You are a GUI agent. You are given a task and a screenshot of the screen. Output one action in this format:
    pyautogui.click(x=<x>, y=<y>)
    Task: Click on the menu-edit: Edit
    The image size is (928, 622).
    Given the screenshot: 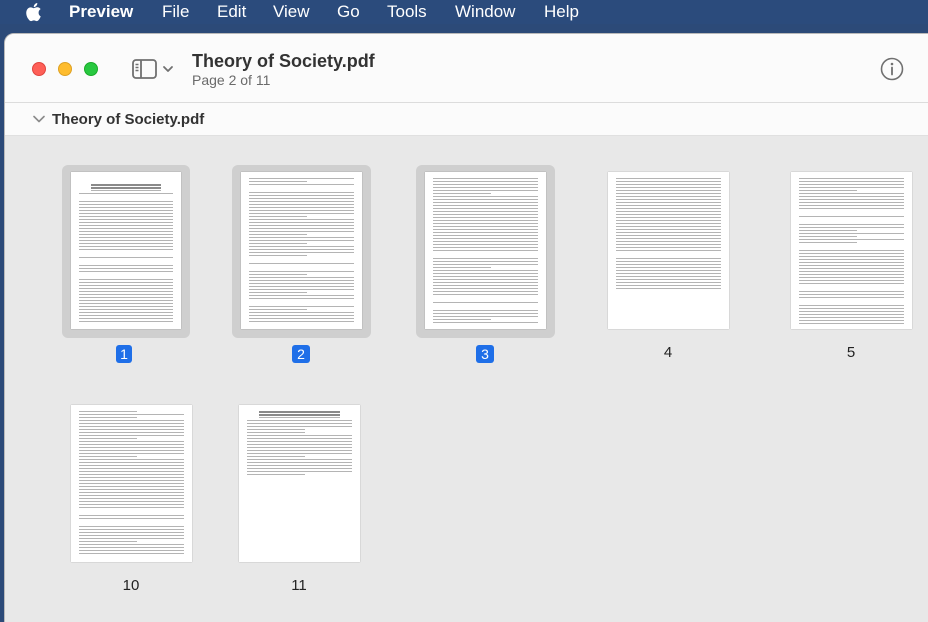 What is the action you would take?
    pyautogui.click(x=231, y=12)
    